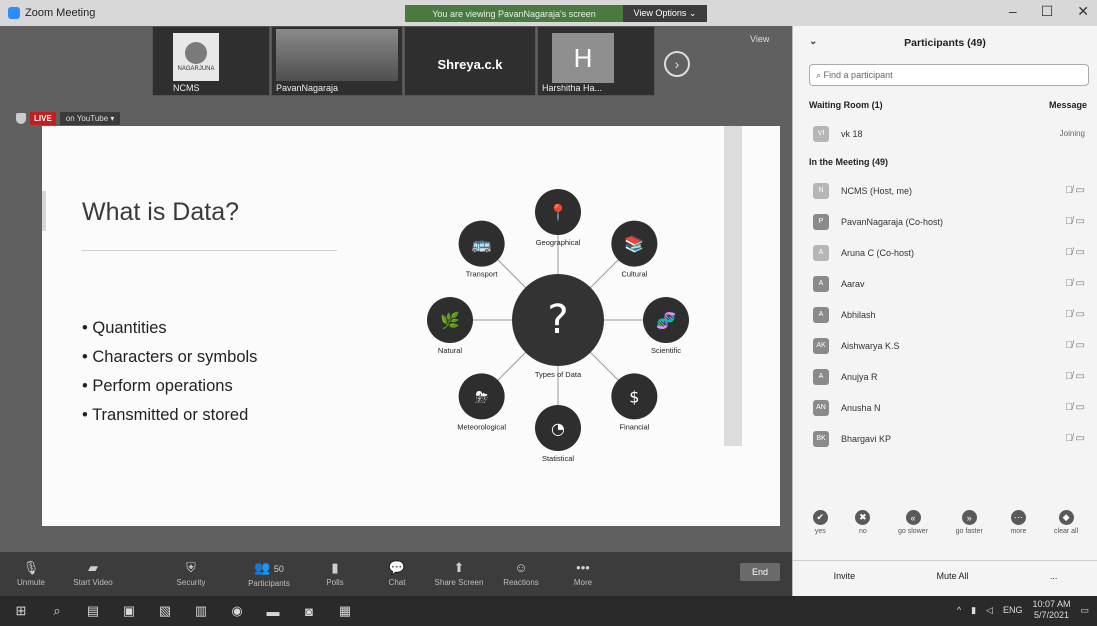 Image resolution: width=1097 pixels, height=626 pixels. I want to click on window-controls: – ☐ ✕, so click(1049, 11).